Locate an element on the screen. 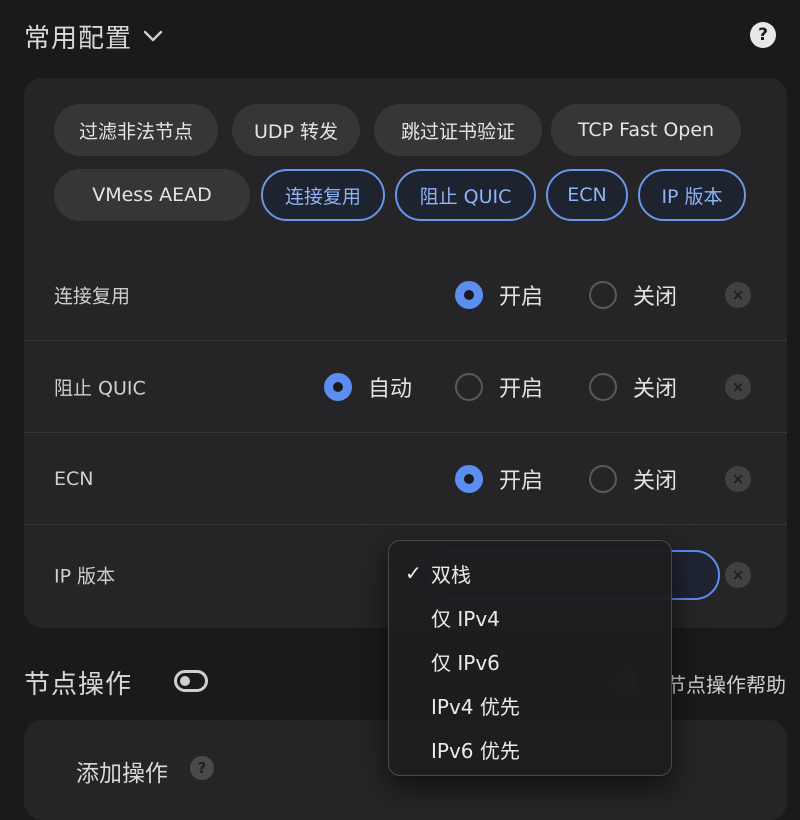 This screenshot has width=800, height=820. row-label: 连接复用 is located at coordinates (92, 296).